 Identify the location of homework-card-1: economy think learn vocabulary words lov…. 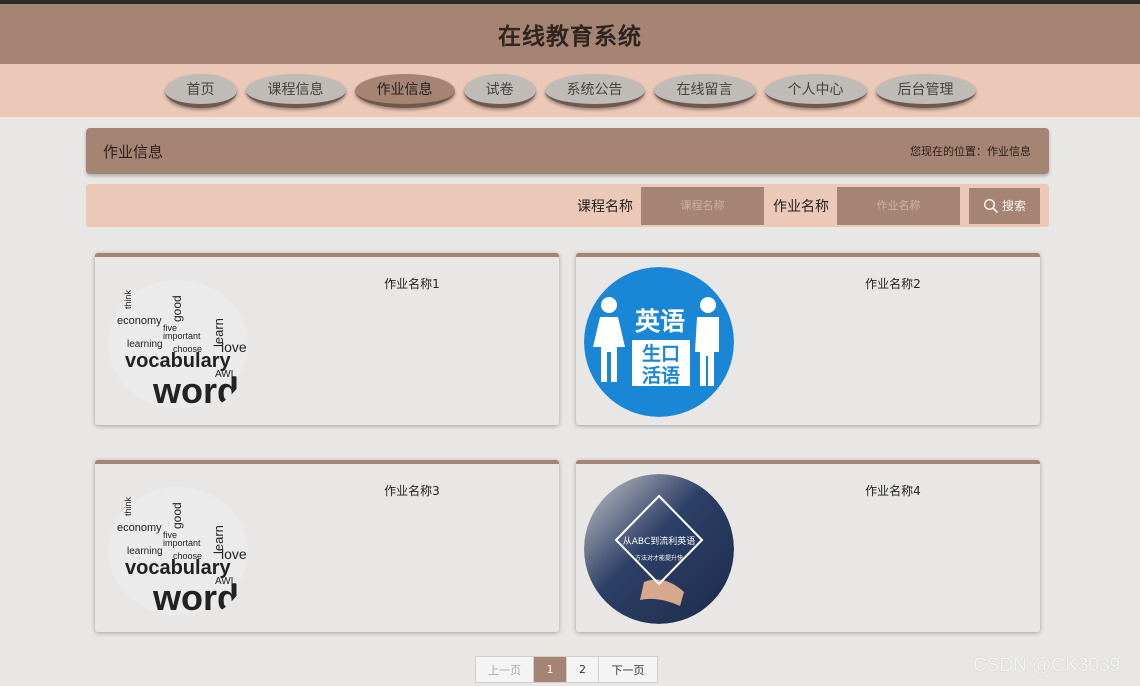
(327, 339).